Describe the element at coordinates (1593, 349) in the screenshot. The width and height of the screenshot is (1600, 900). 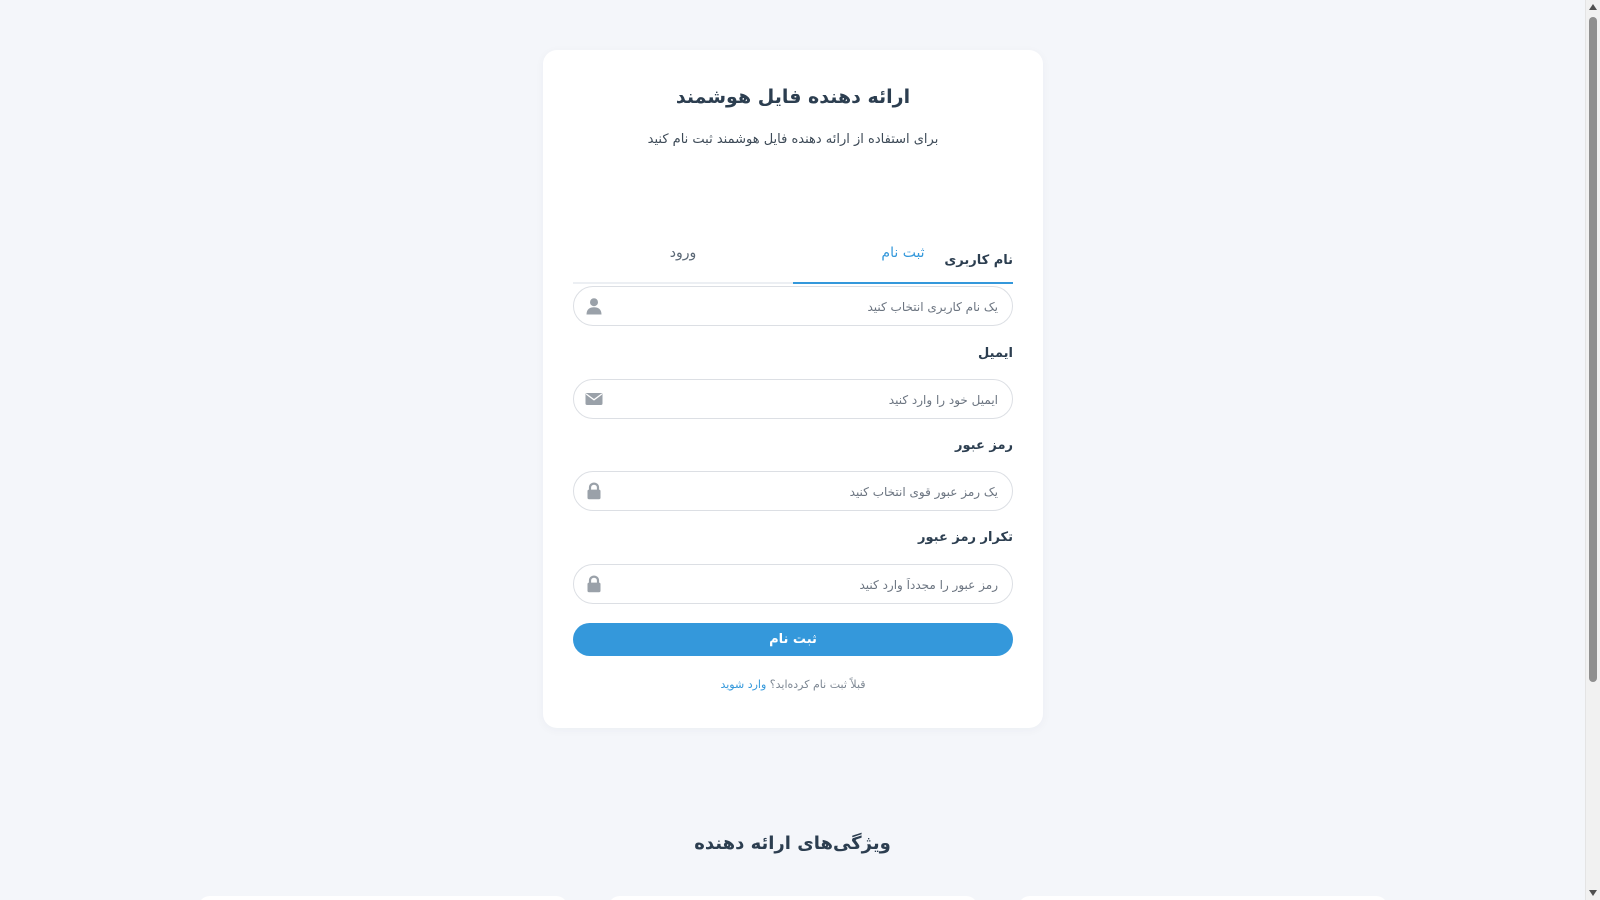
I see `scrollbar-thumb` at that location.